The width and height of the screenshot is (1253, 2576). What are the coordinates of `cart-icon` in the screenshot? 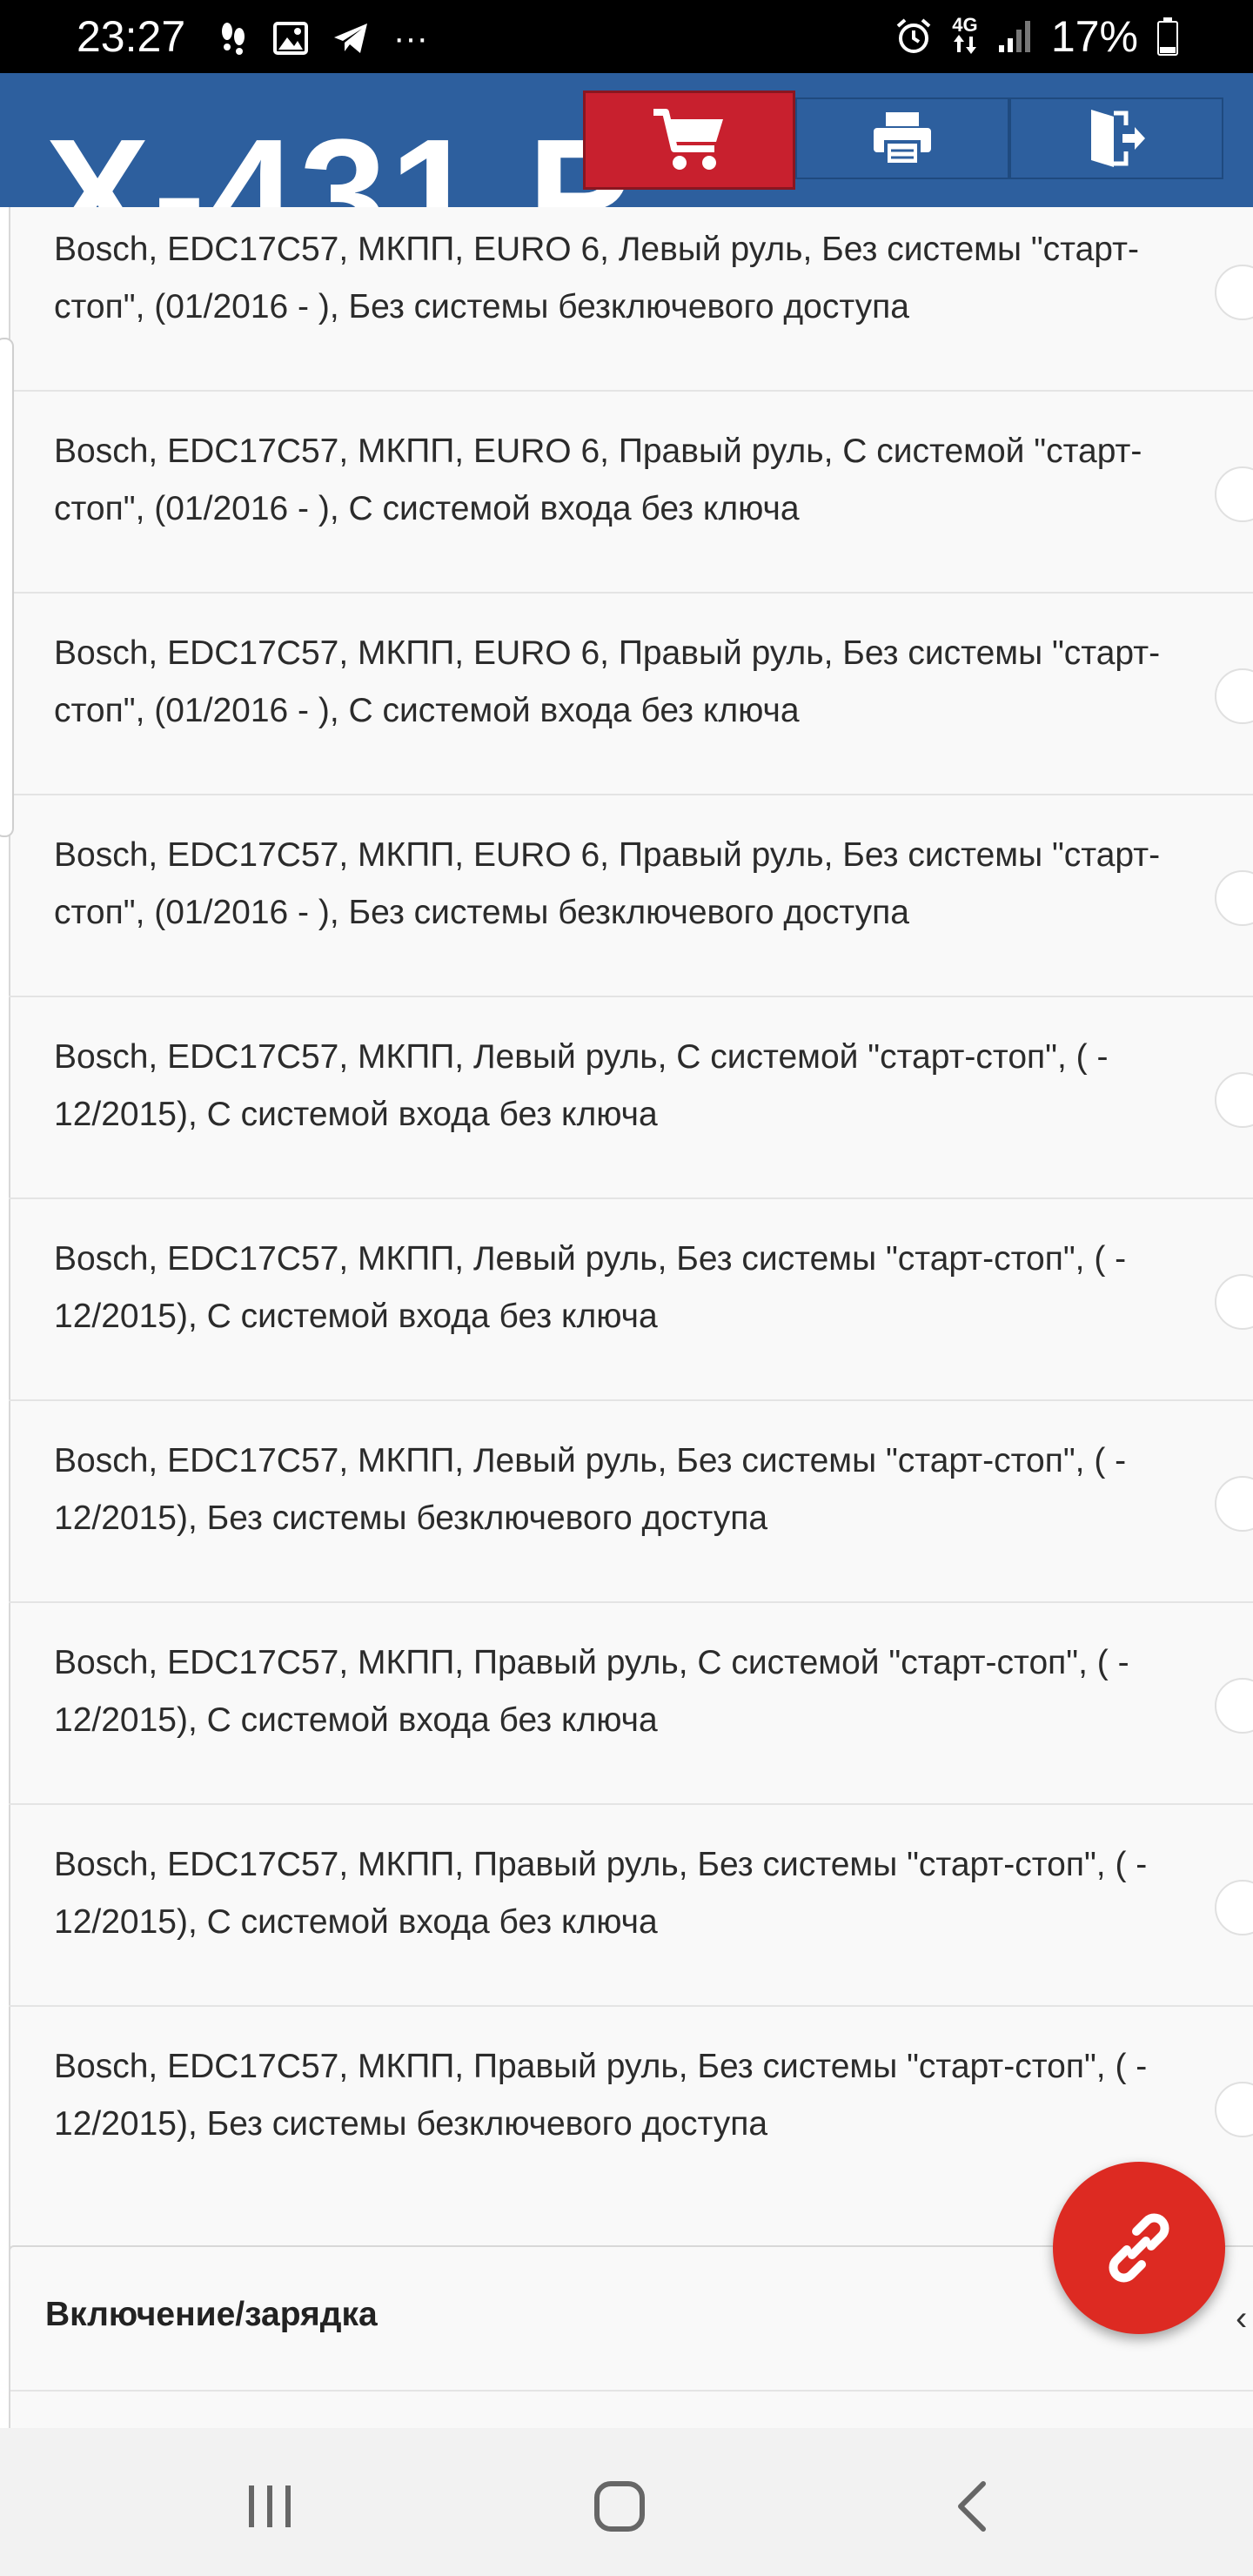 It's located at (688, 139).